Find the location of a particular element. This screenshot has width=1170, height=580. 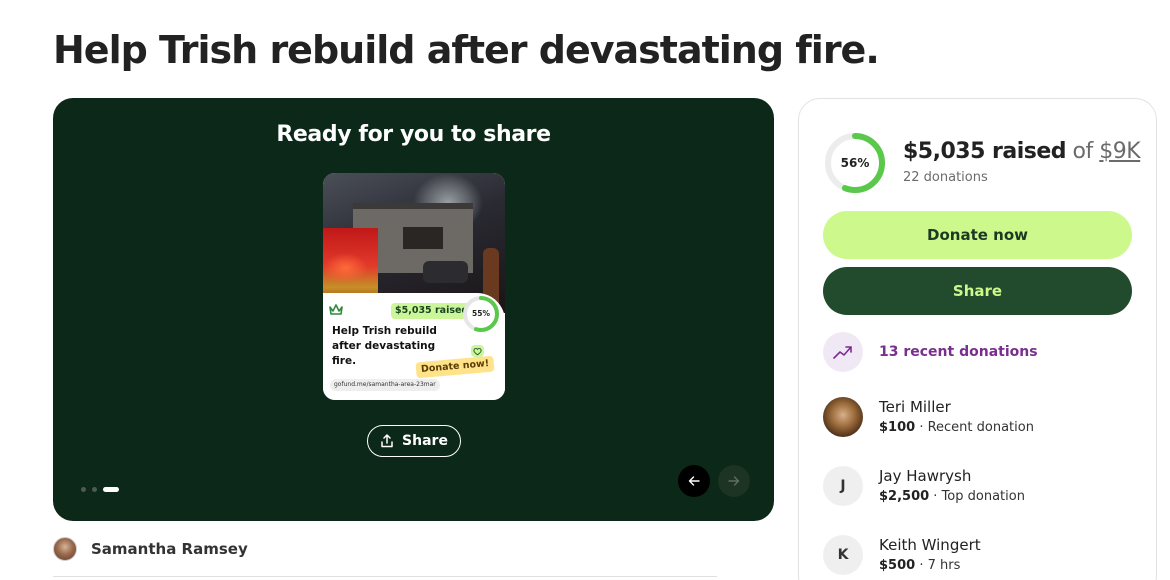

donation-count: 22 donations is located at coordinates (945, 177).